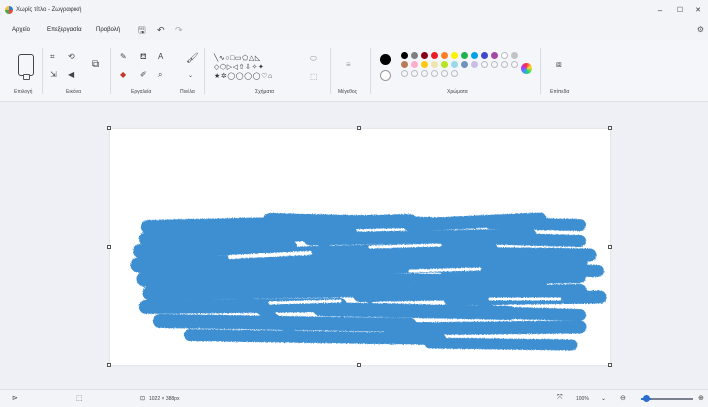  I want to click on menu-file: Αρχείο, so click(21, 30).